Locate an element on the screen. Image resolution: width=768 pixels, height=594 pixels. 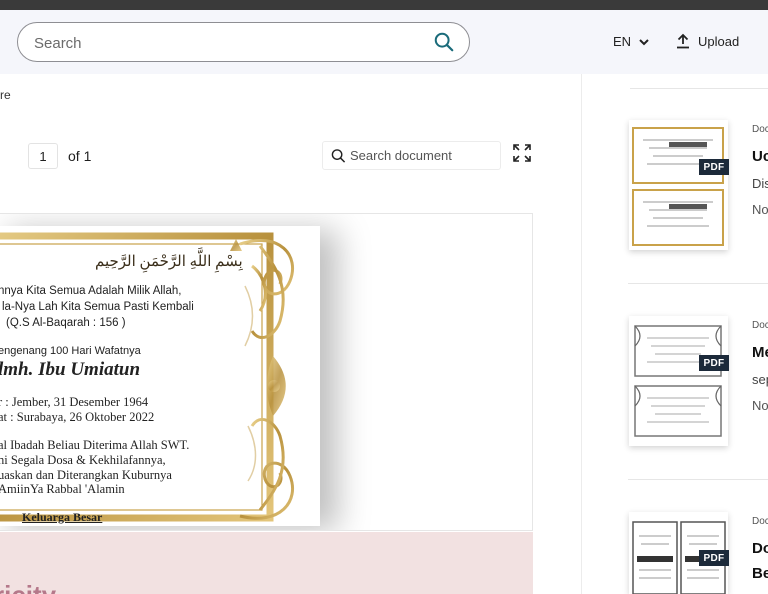
death-info: at : Surabaya, 26 Oktober 2022 is located at coordinates (77, 417).